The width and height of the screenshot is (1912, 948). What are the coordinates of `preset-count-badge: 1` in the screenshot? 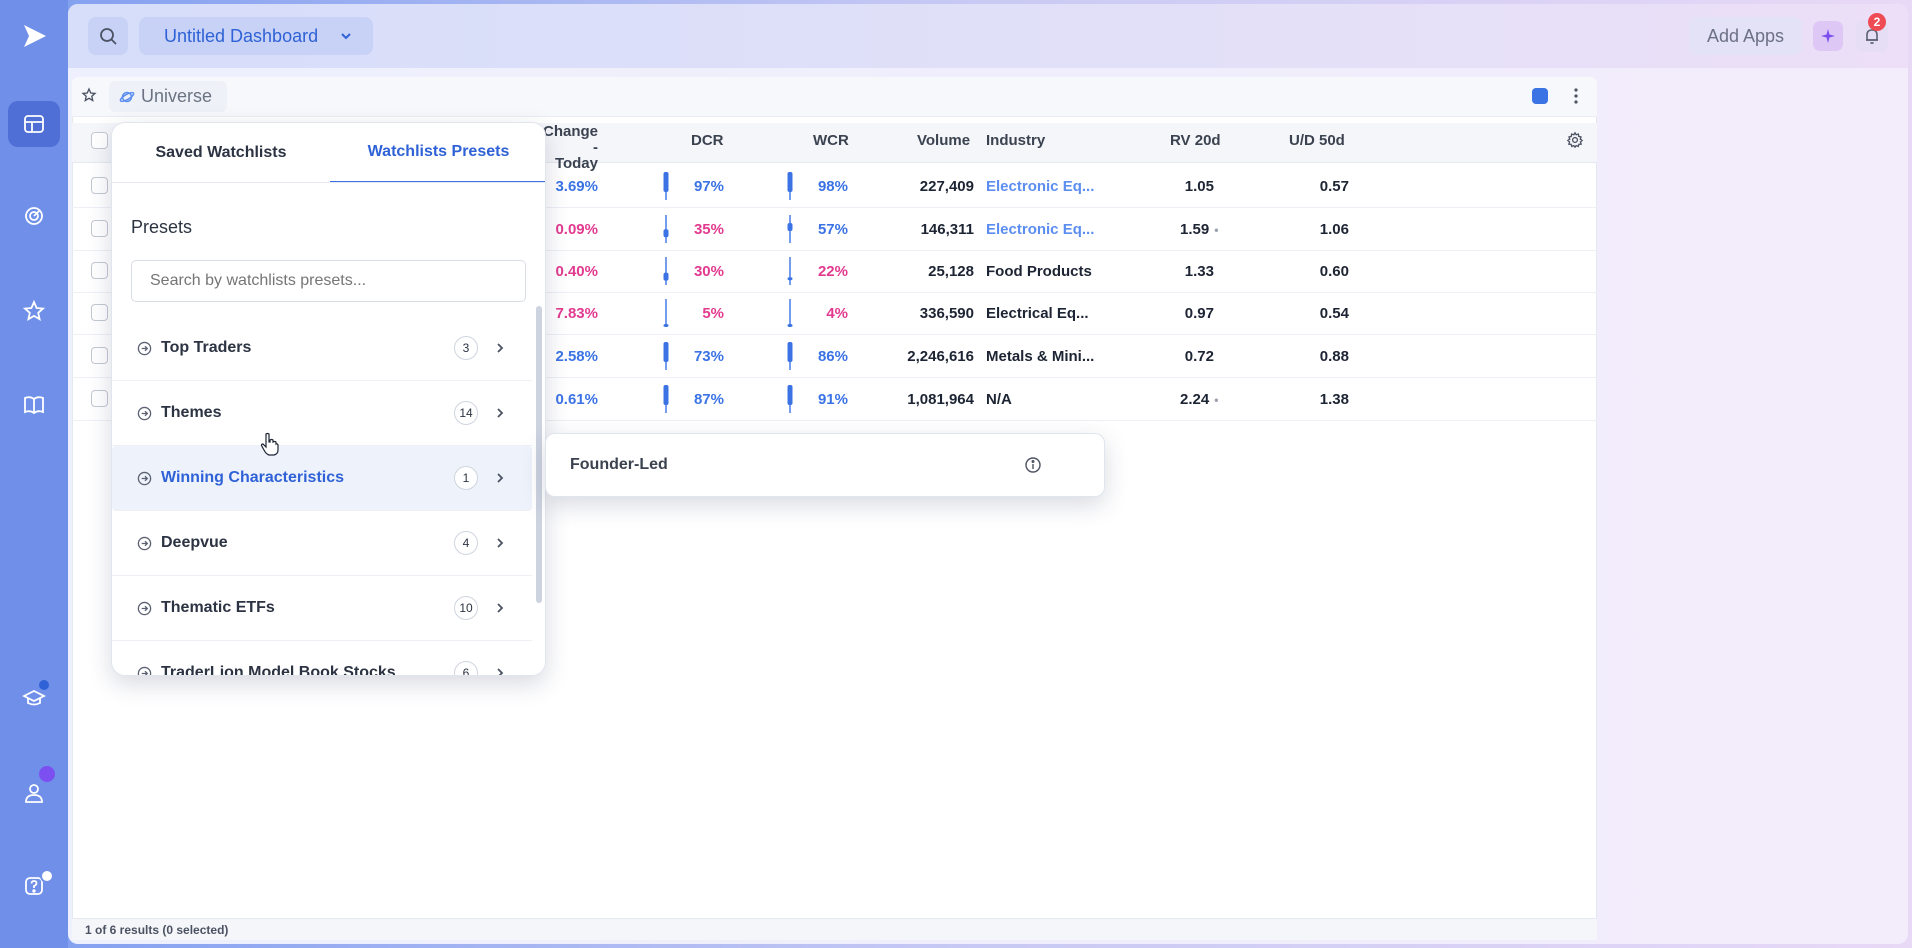 It's located at (466, 478).